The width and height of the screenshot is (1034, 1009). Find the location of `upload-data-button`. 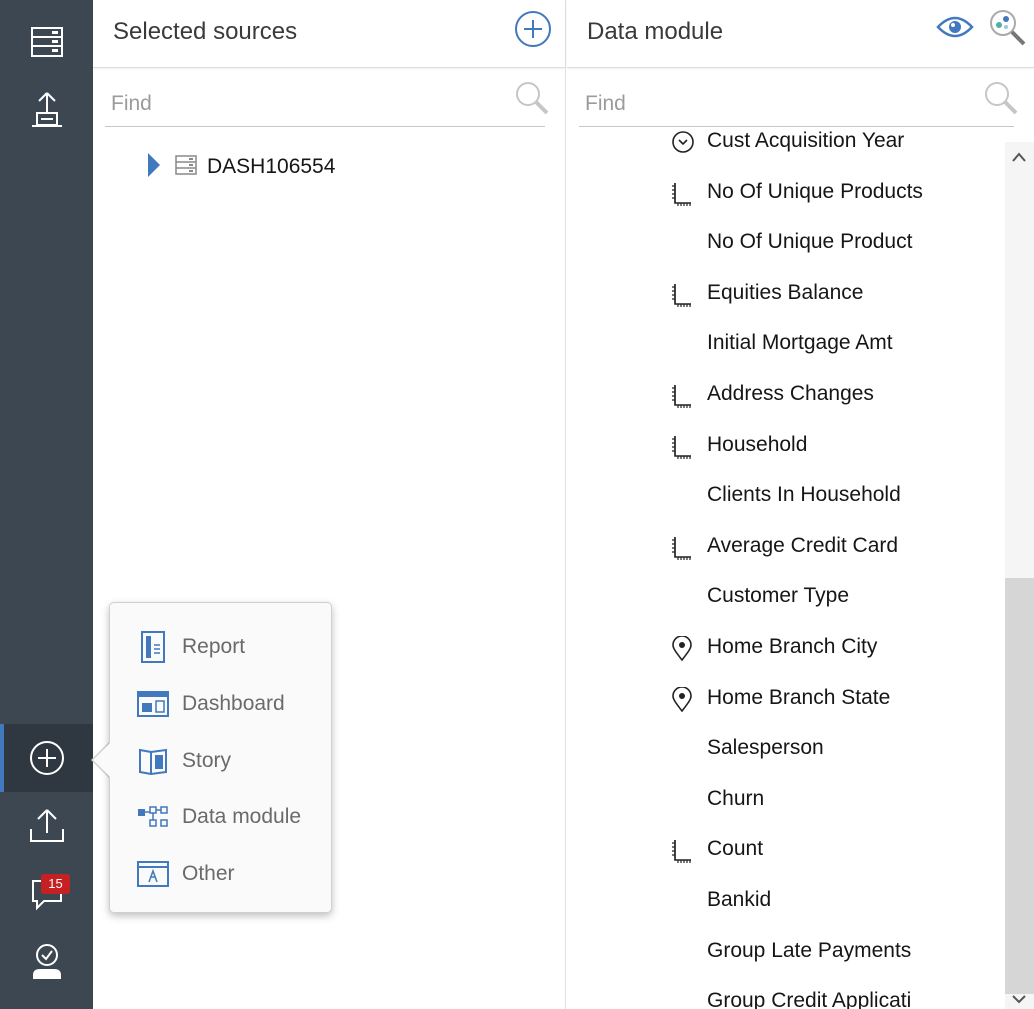

upload-data-button is located at coordinates (46, 110).